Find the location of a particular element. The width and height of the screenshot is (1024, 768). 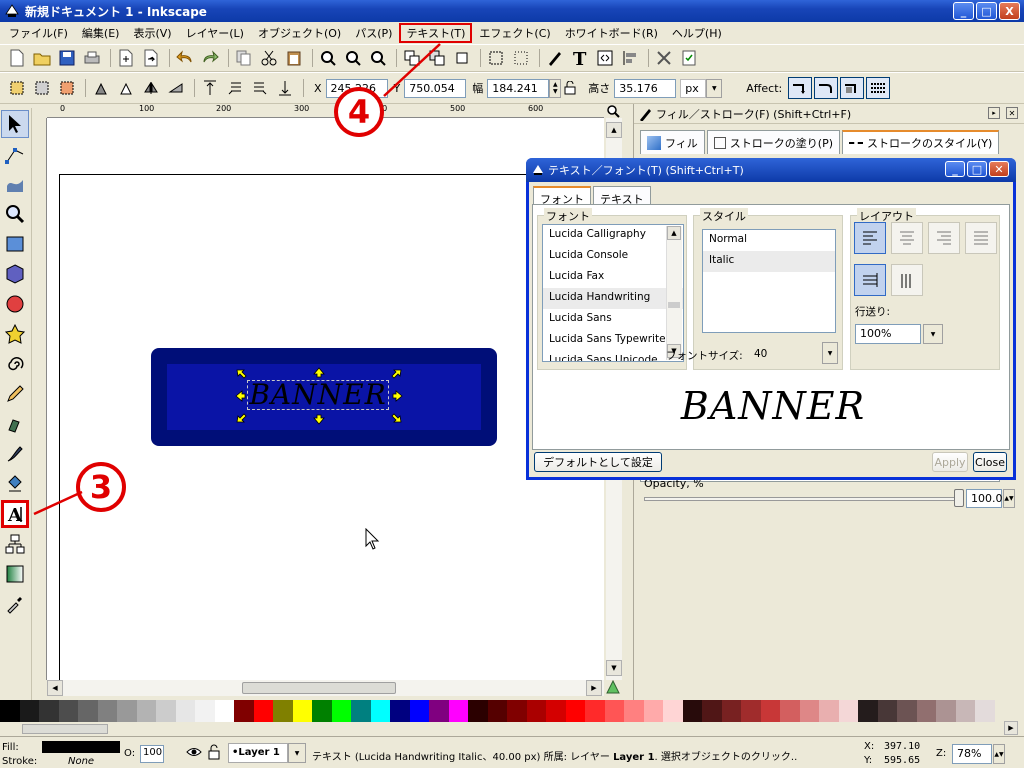

clone-icon is located at coordinates (437, 58).